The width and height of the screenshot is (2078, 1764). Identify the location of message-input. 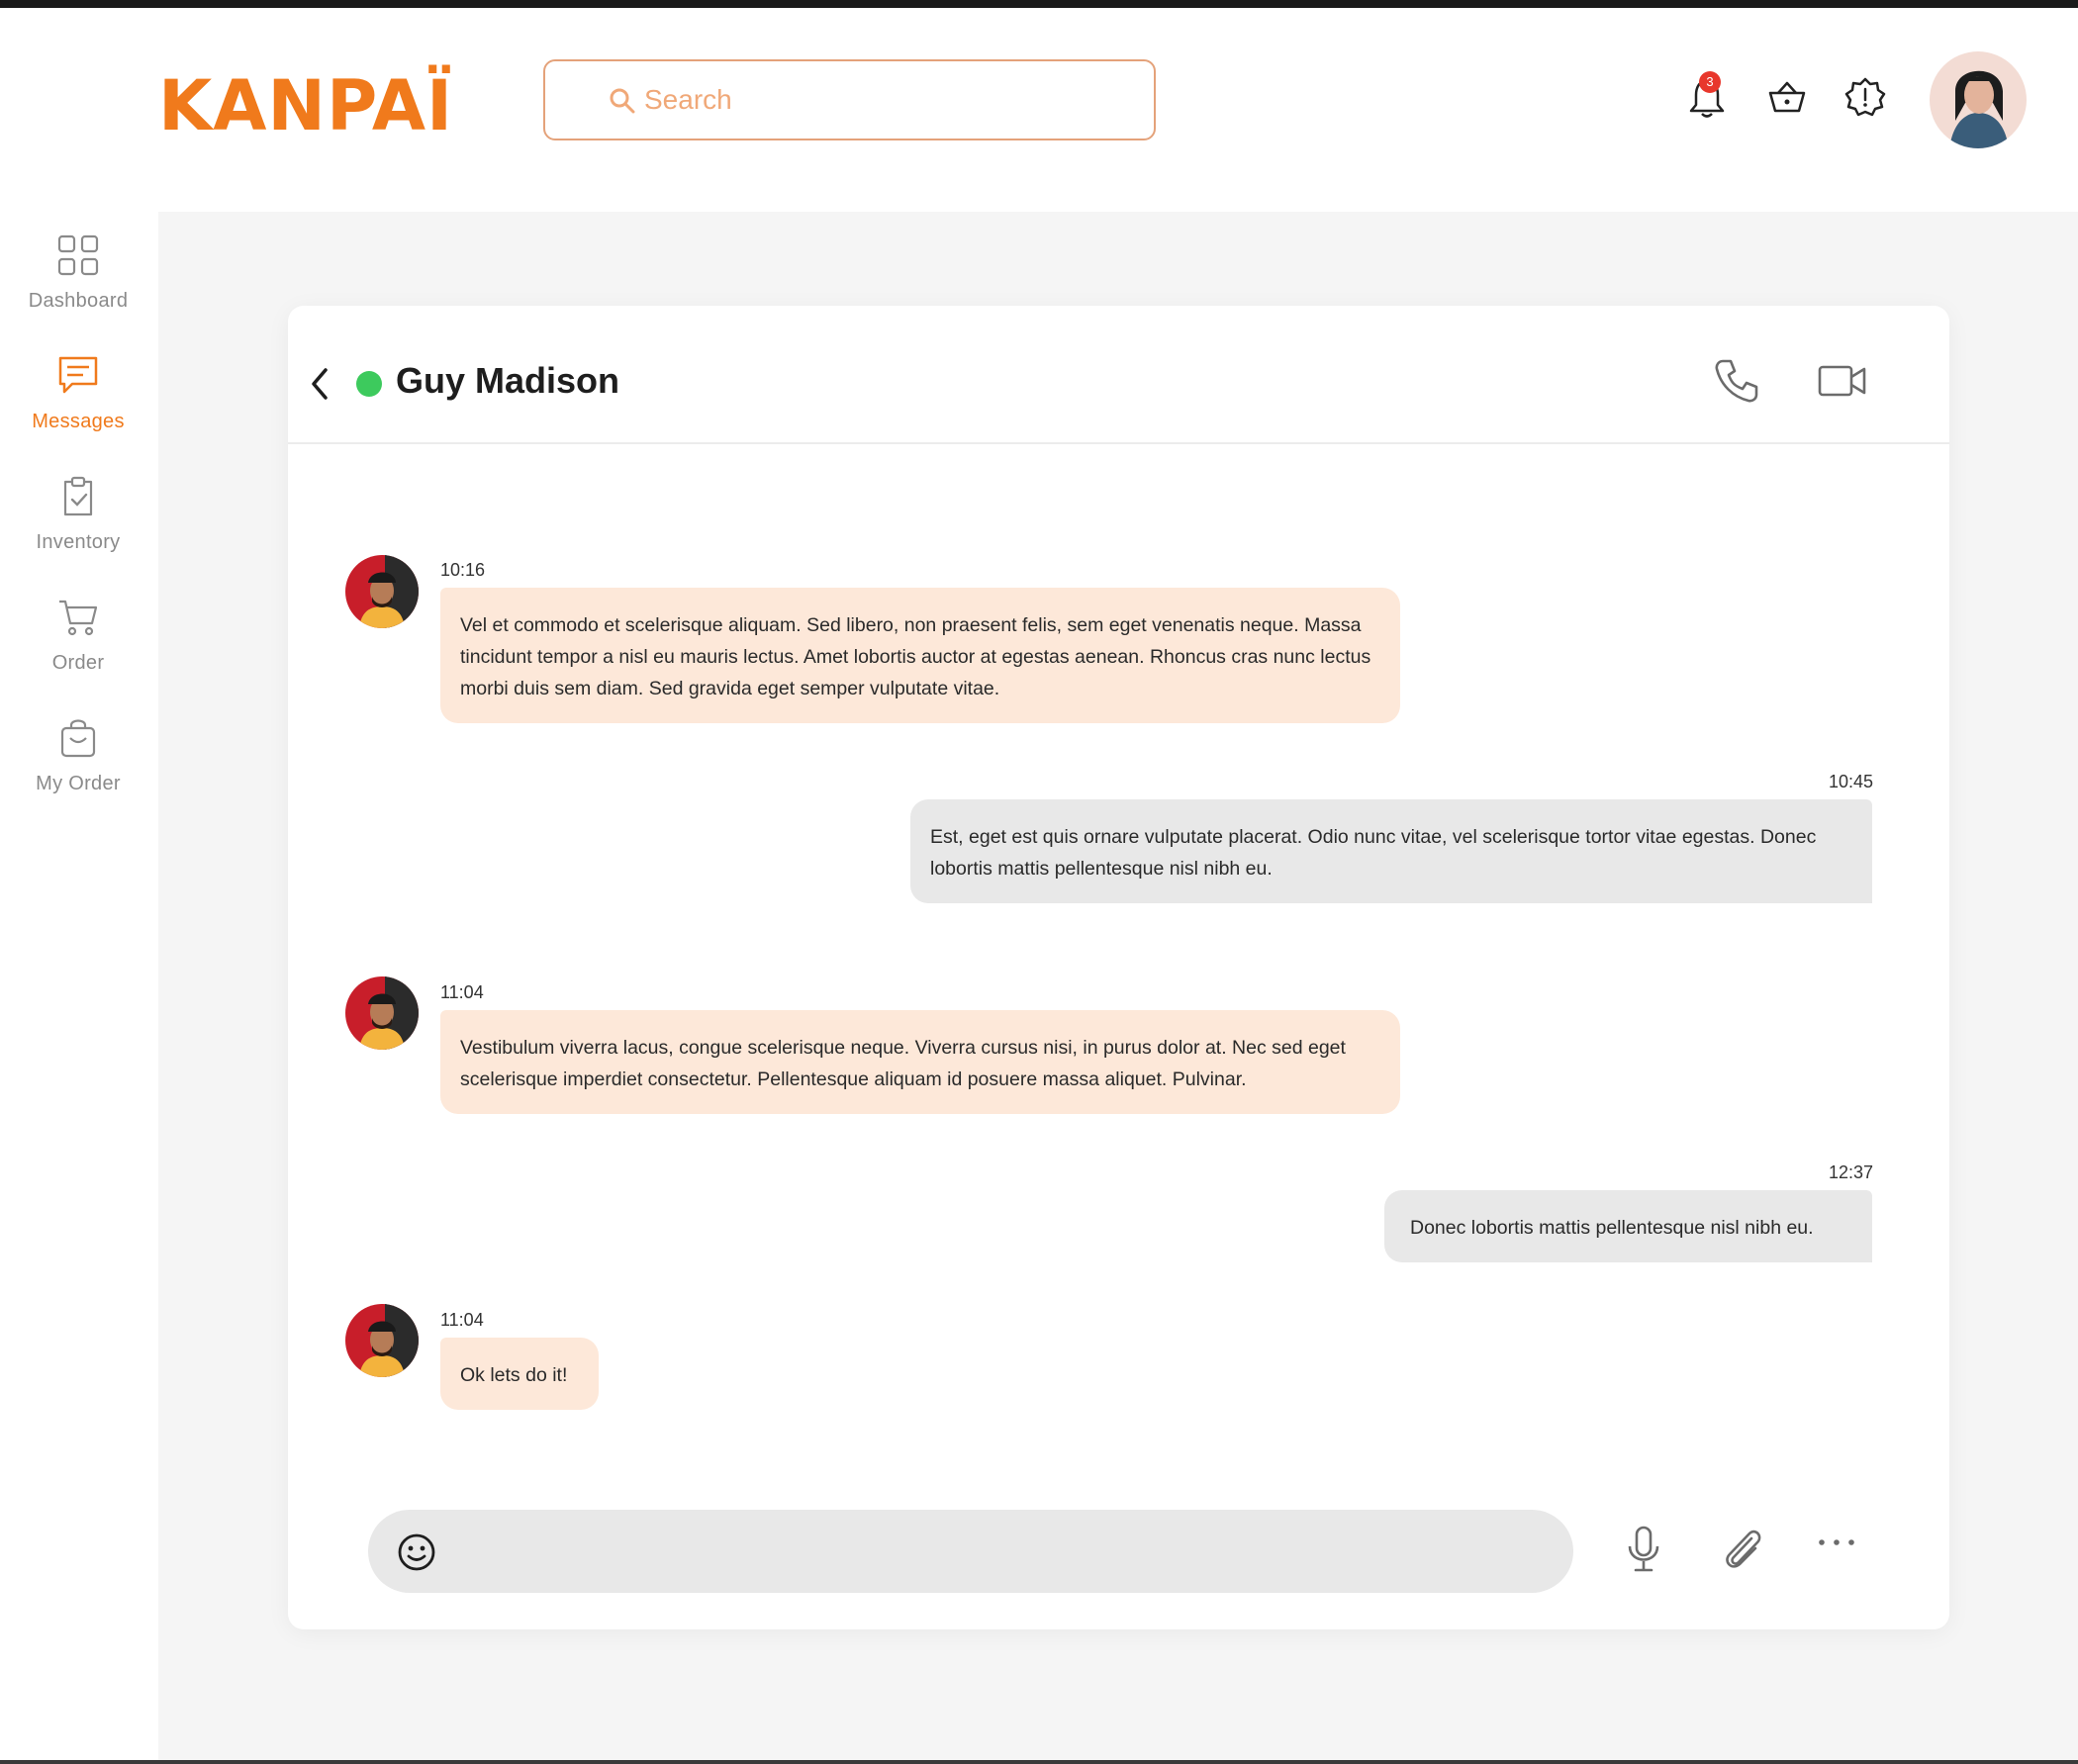
(1004, 1552).